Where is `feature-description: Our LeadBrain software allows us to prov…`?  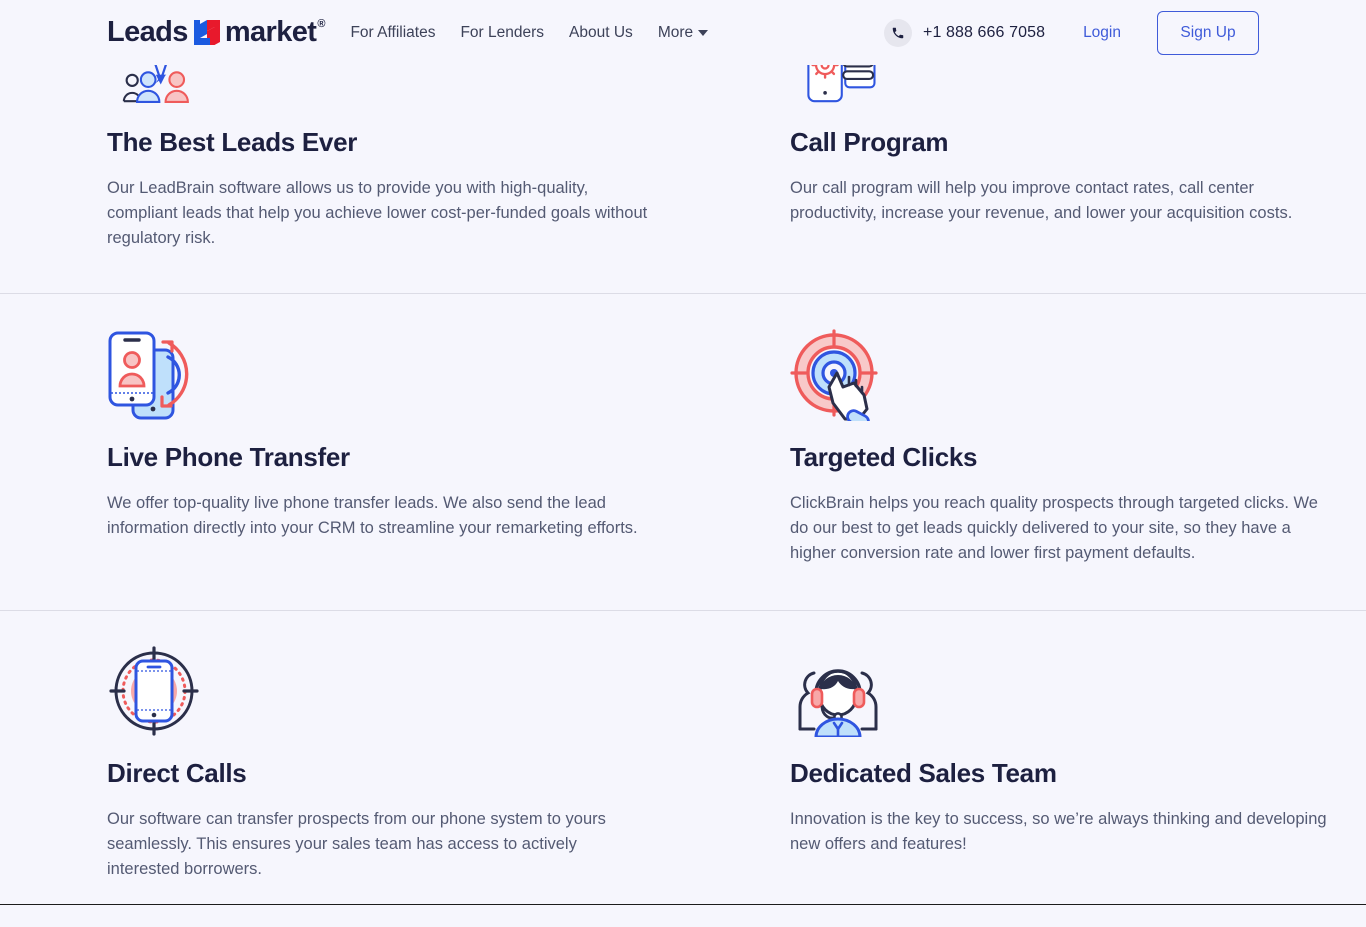
feature-description: Our LeadBrain software allows us to prov… is located at coordinates (377, 213).